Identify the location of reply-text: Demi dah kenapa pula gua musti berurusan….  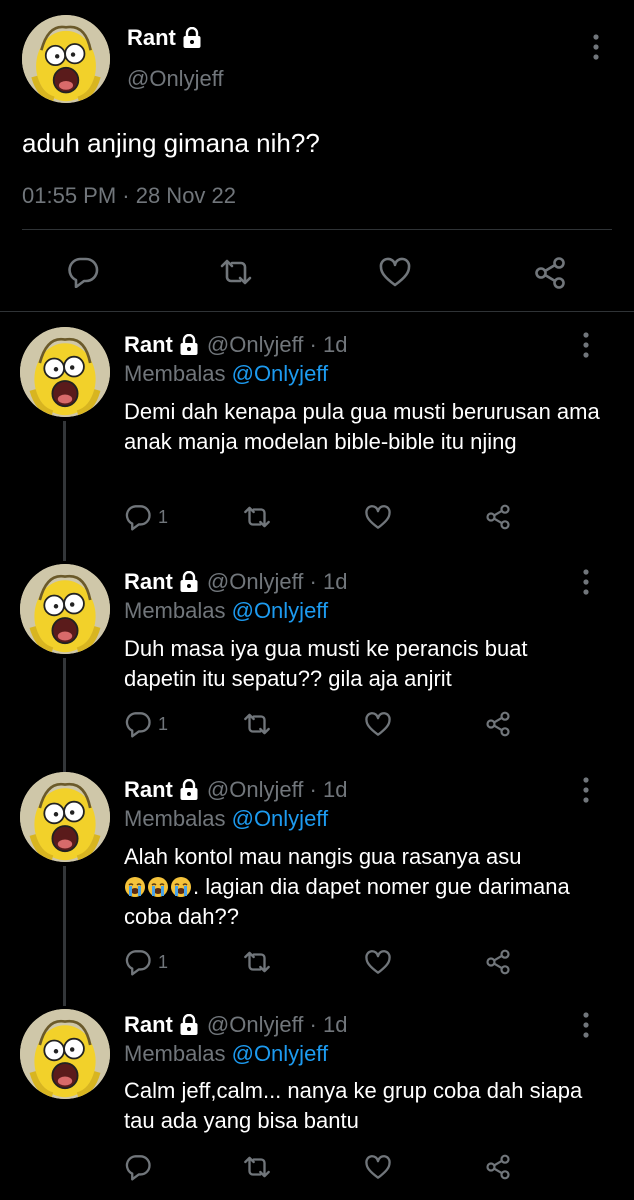
(362, 426).